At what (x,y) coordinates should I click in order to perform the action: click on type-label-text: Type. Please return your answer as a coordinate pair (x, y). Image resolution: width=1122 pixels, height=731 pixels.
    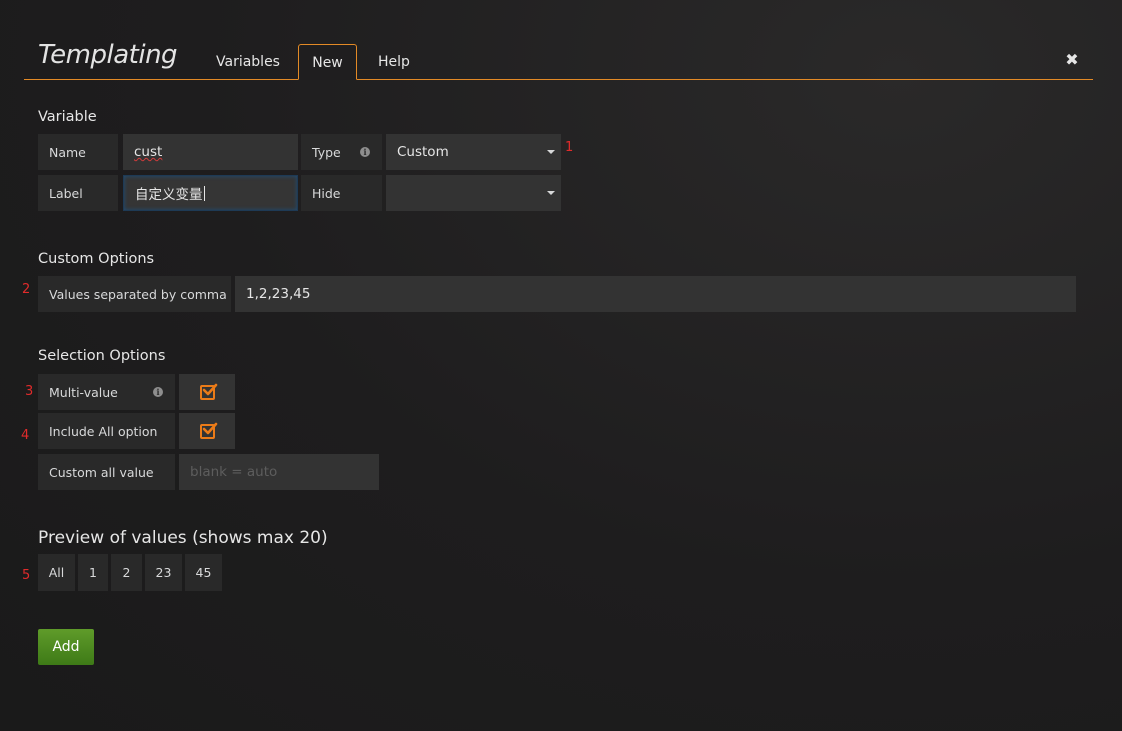
    Looking at the image, I should click on (326, 152).